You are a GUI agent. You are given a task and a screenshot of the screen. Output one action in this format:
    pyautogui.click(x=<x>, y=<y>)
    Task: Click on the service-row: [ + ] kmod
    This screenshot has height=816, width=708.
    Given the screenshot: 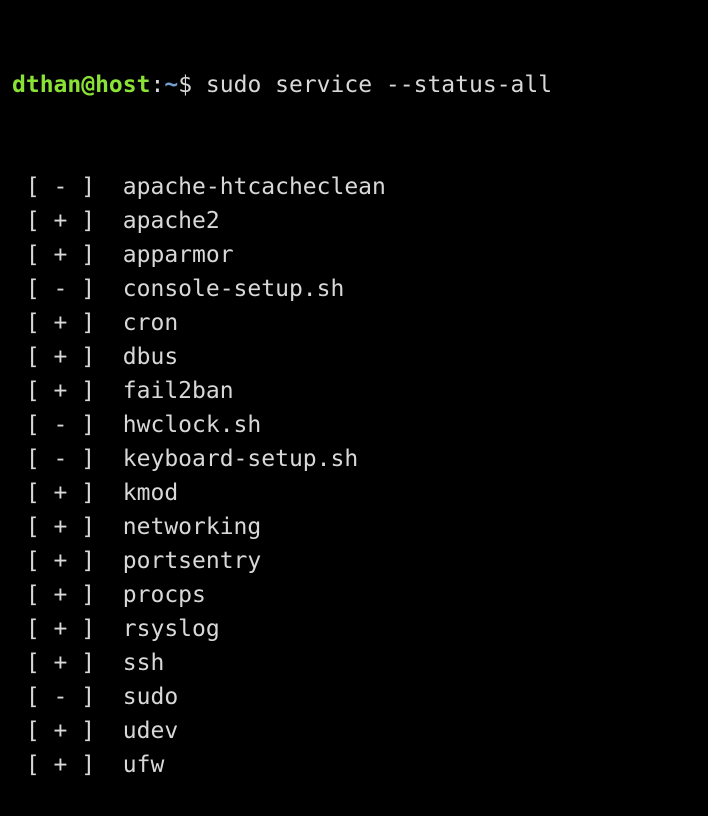 What is the action you would take?
    pyautogui.click(x=360, y=493)
    